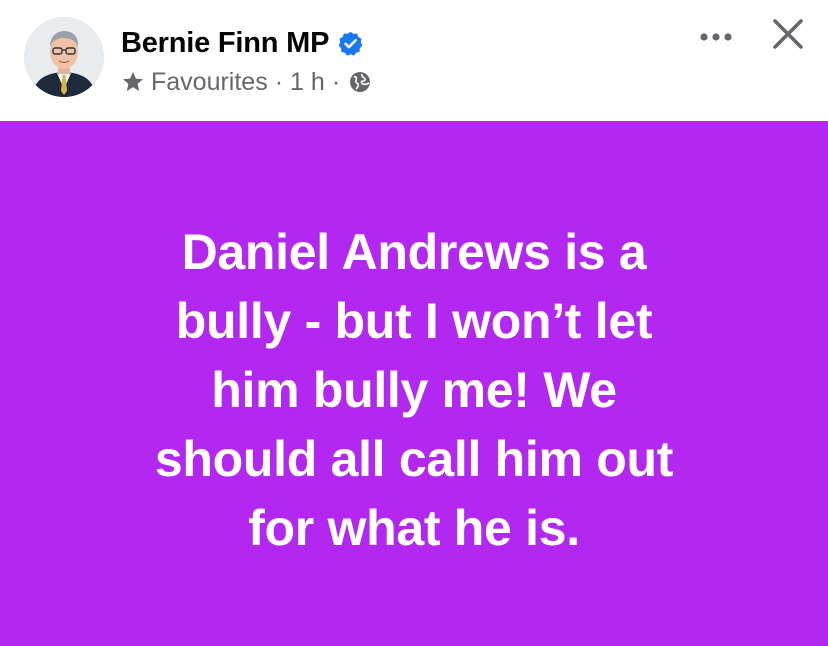 This screenshot has height=646, width=828. I want to click on status-line: for what he is., so click(414, 528).